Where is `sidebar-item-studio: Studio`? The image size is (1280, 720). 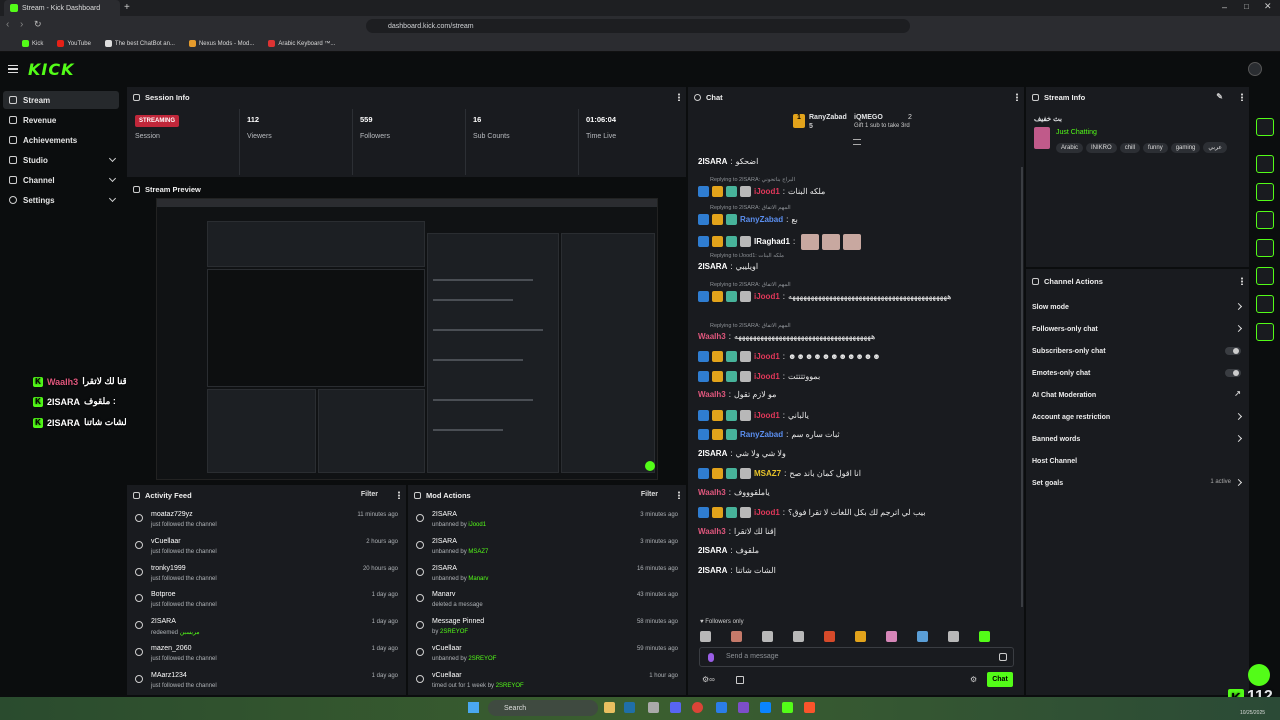
sidebar-item-studio: Studio is located at coordinates (61, 160).